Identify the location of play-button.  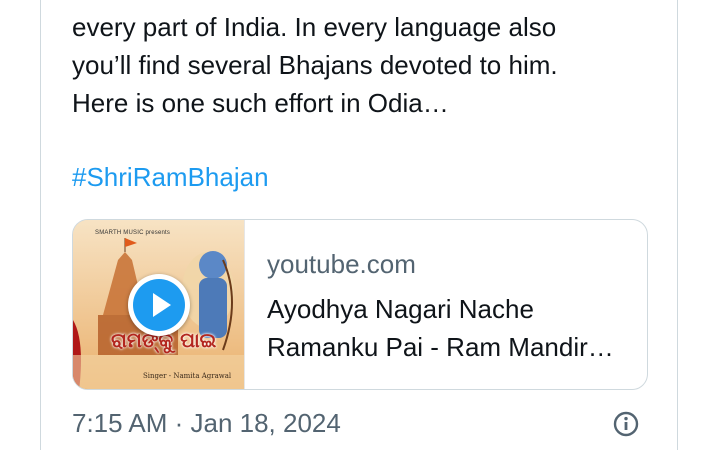
(159, 305).